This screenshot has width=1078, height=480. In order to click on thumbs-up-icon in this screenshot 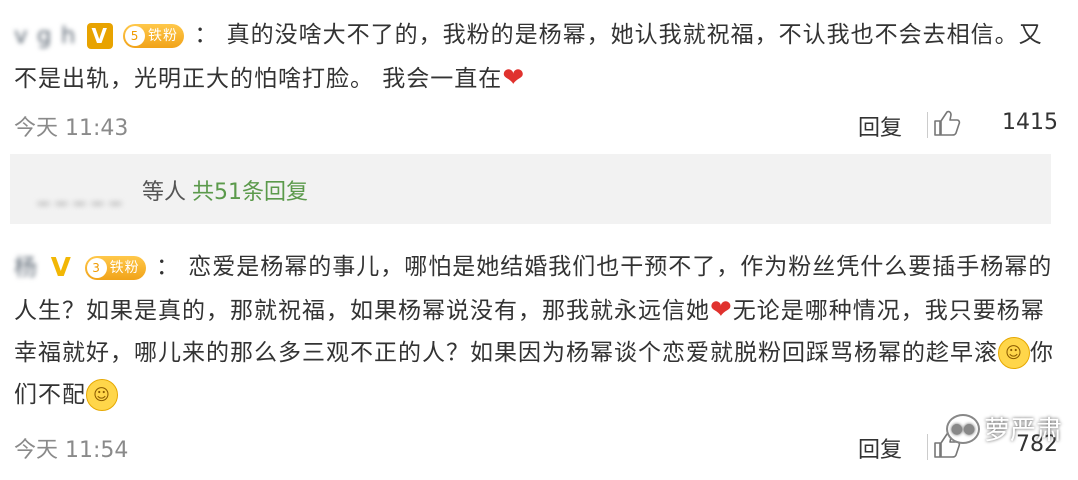, I will do `click(947, 123)`.